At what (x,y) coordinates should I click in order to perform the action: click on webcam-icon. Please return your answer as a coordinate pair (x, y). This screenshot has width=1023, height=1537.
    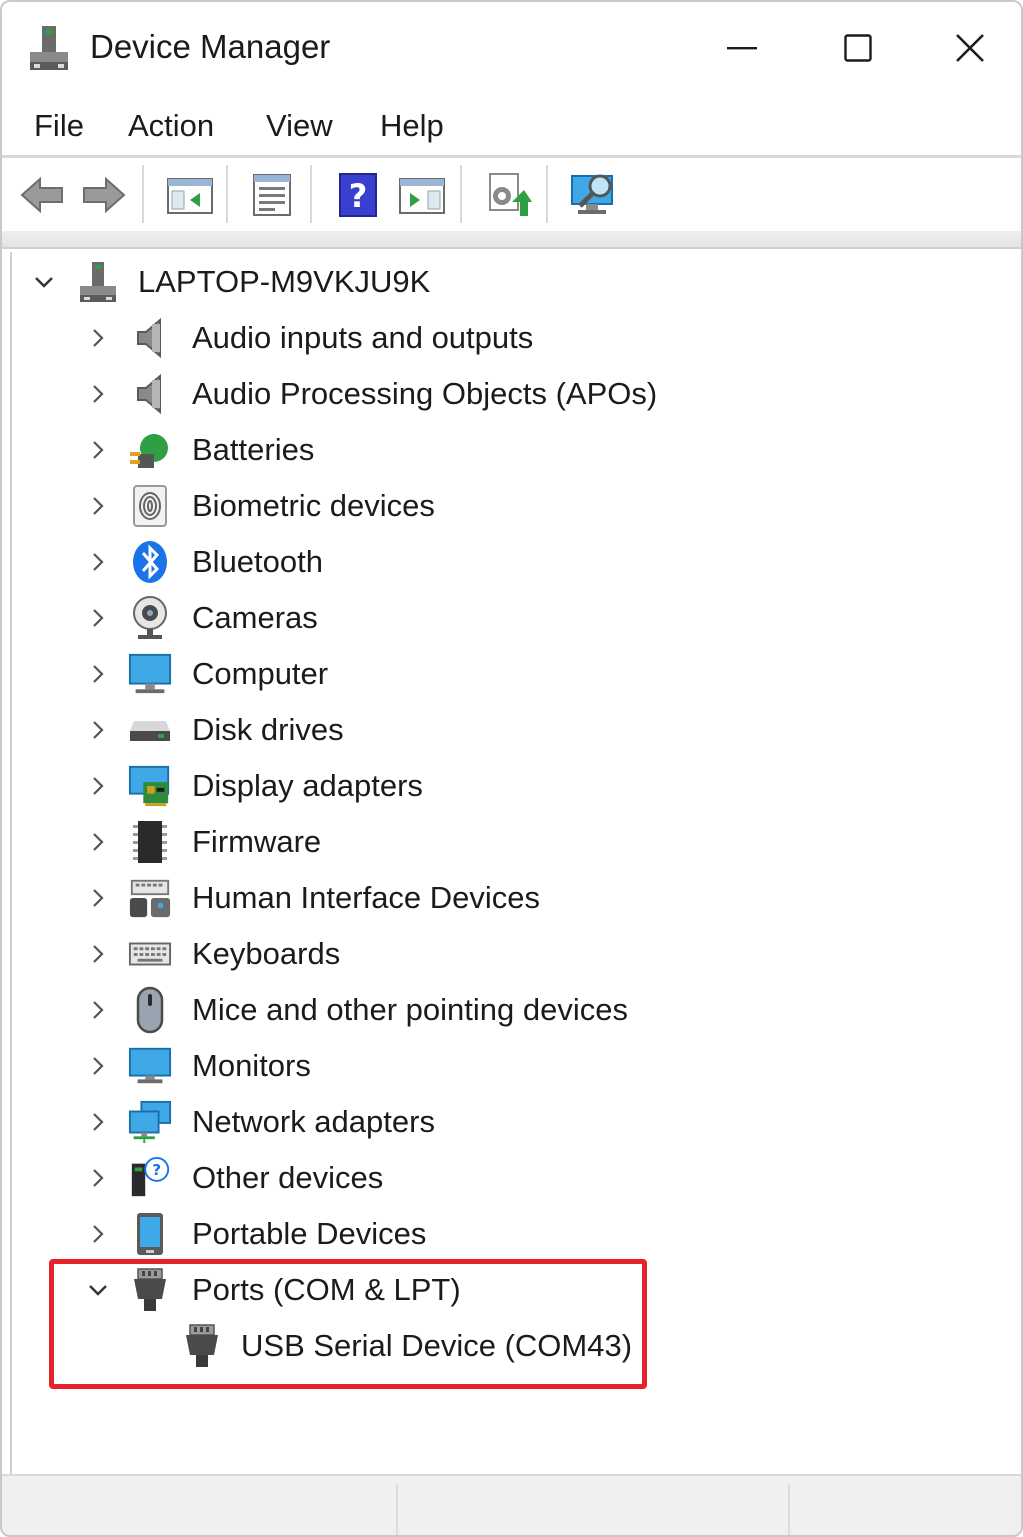
    Looking at the image, I should click on (150, 618).